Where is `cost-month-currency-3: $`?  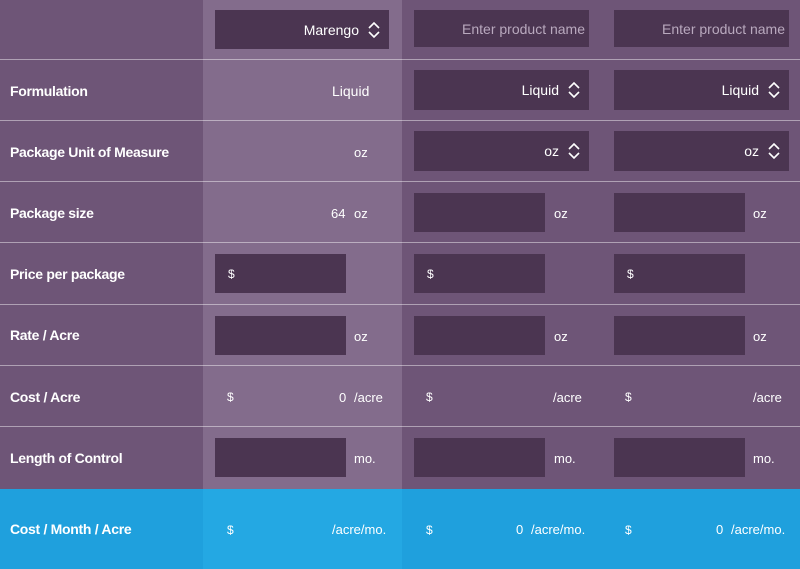
cost-month-currency-3: $ is located at coordinates (628, 530).